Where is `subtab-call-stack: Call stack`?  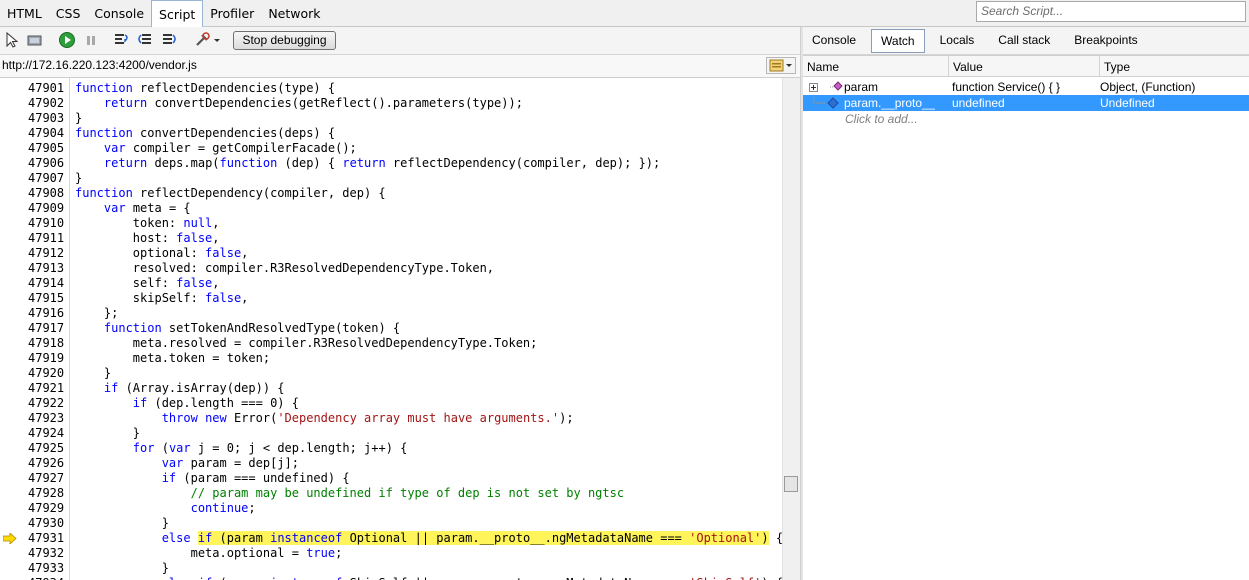 subtab-call-stack: Call stack is located at coordinates (1024, 41).